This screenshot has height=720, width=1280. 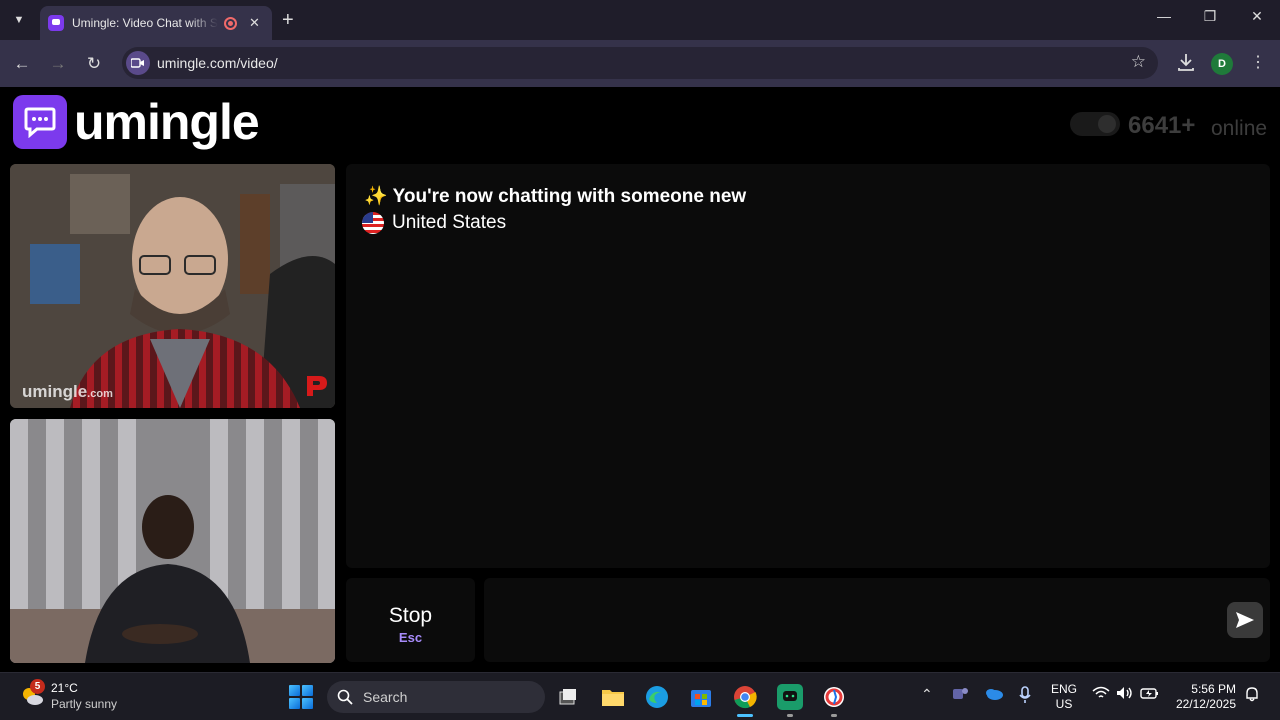 What do you see at coordinates (436, 697) in the screenshot?
I see `taskbar-search: Search` at bounding box center [436, 697].